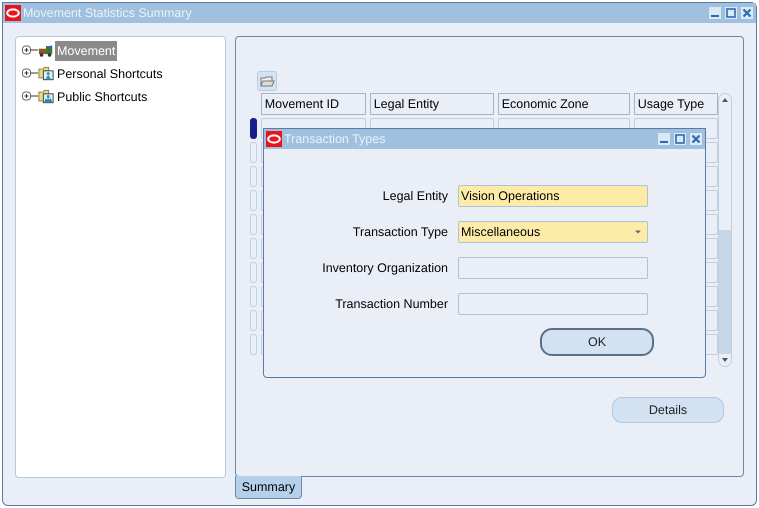  I want to click on column-header: Legal Entity, so click(432, 104).